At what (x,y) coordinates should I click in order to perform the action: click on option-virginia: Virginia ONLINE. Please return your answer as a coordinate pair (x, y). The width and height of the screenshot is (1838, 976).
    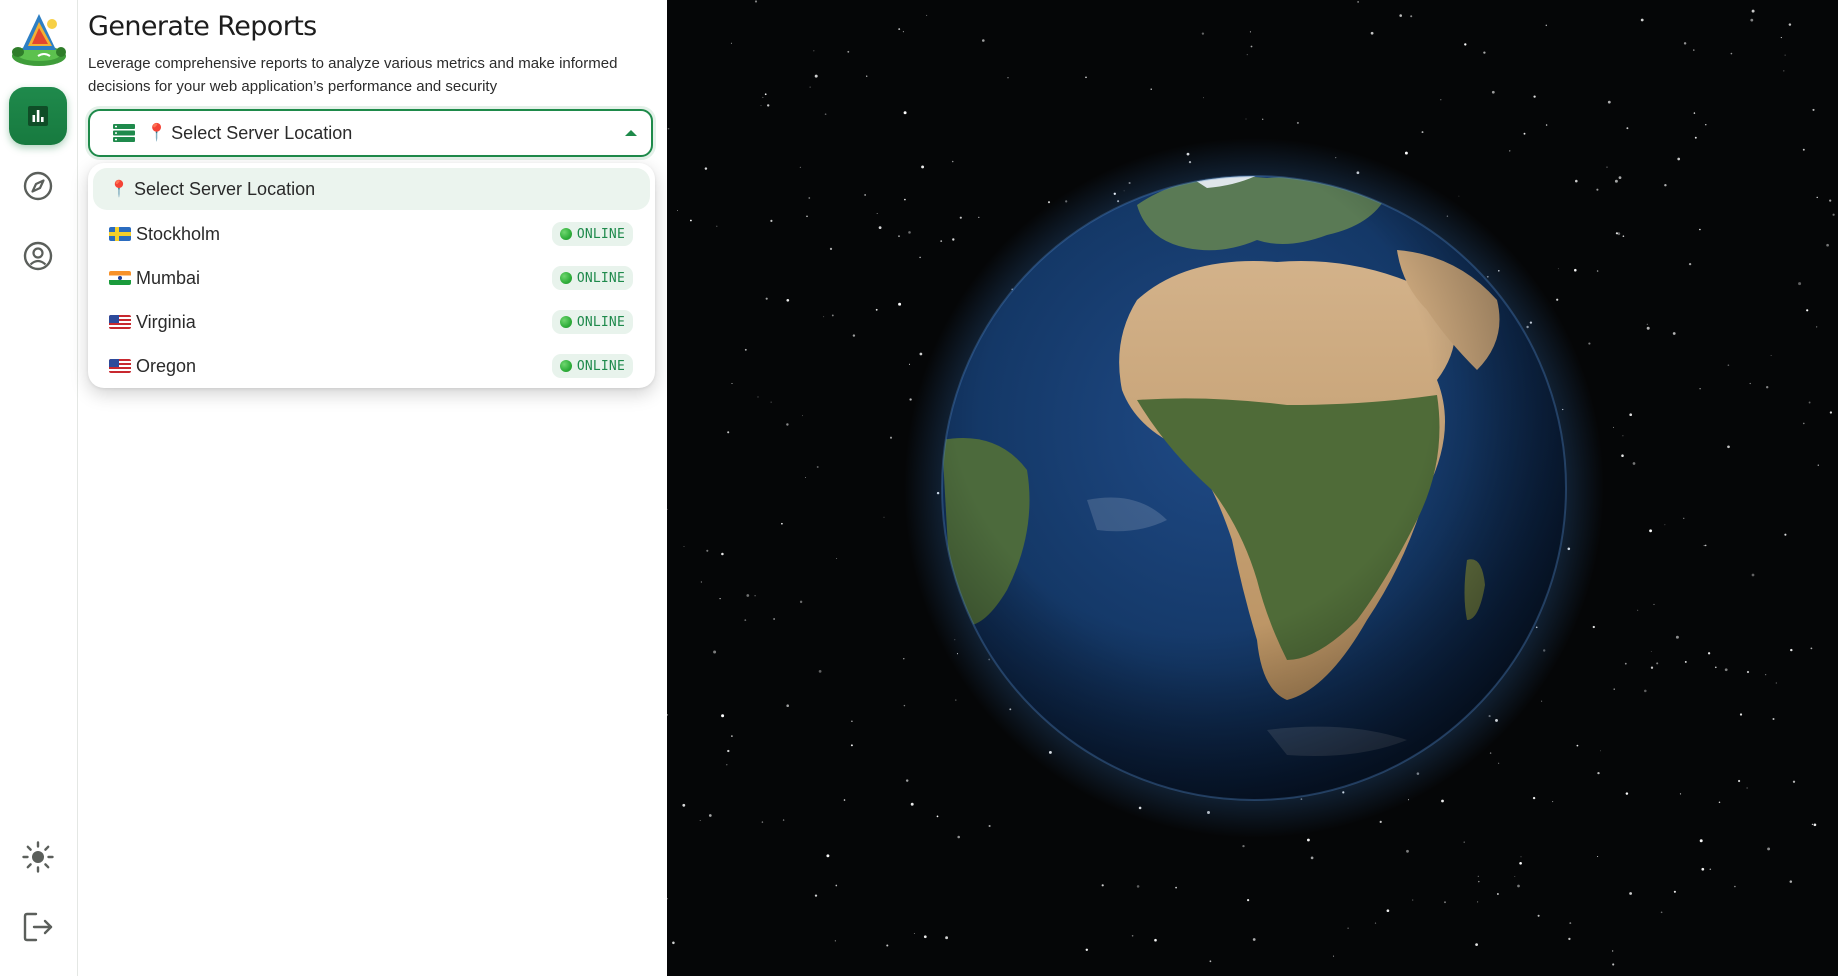
    Looking at the image, I should click on (371, 322).